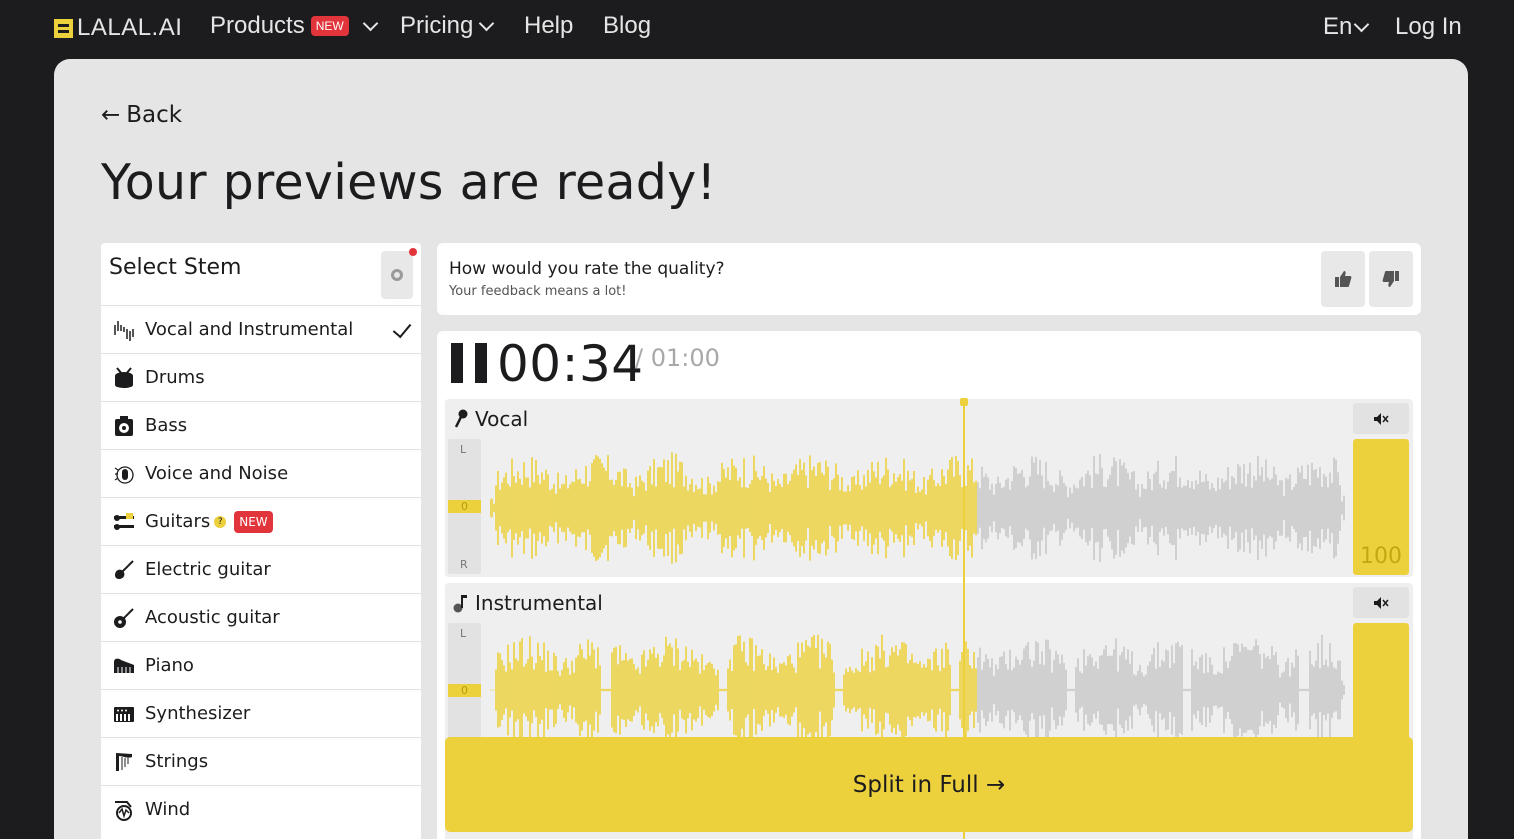 The image size is (1514, 839). Describe the element at coordinates (168, 809) in the screenshot. I see `stem-label: Wind` at that location.